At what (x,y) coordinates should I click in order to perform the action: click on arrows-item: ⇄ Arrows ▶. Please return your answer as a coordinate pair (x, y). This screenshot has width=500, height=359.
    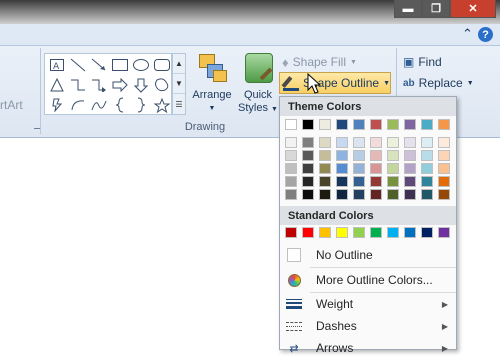
    Looking at the image, I should click on (368, 348).